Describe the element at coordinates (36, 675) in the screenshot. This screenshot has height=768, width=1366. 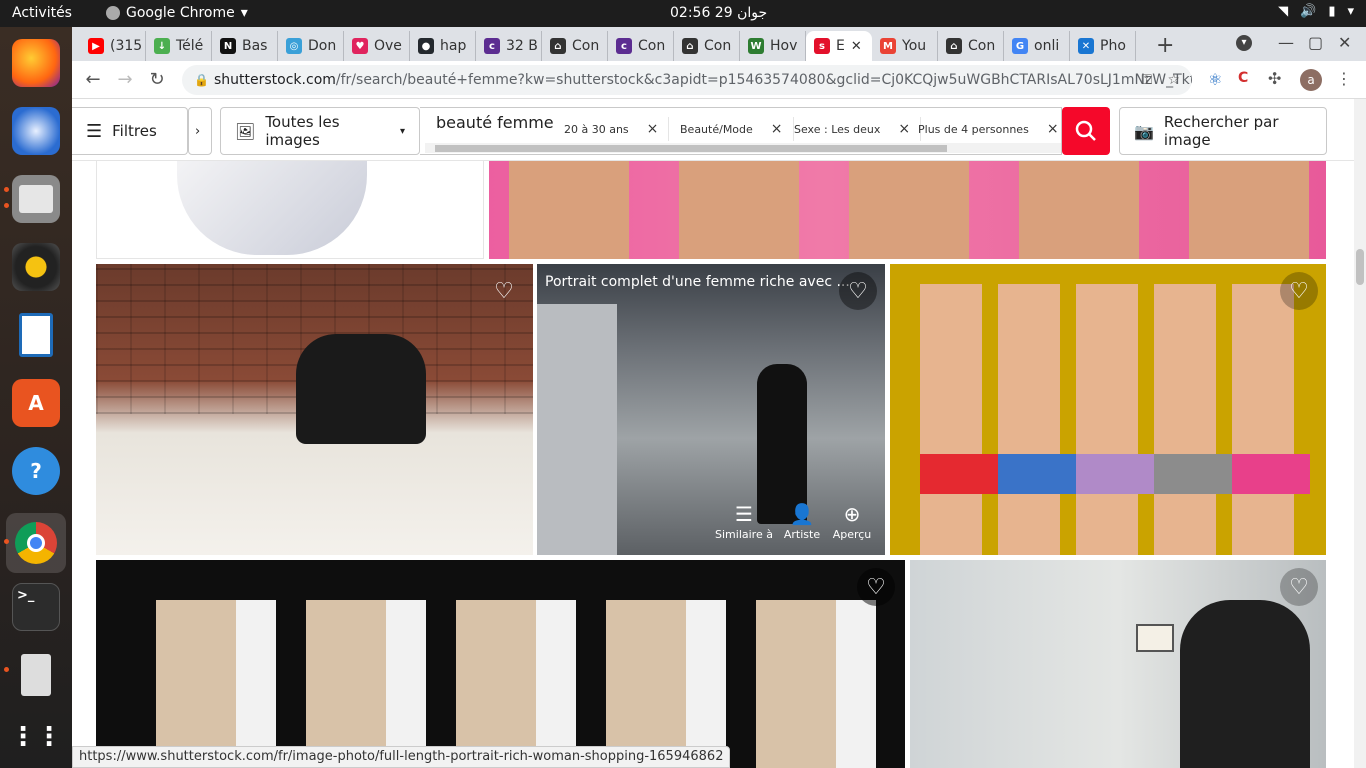
I see `archive-icon` at that location.